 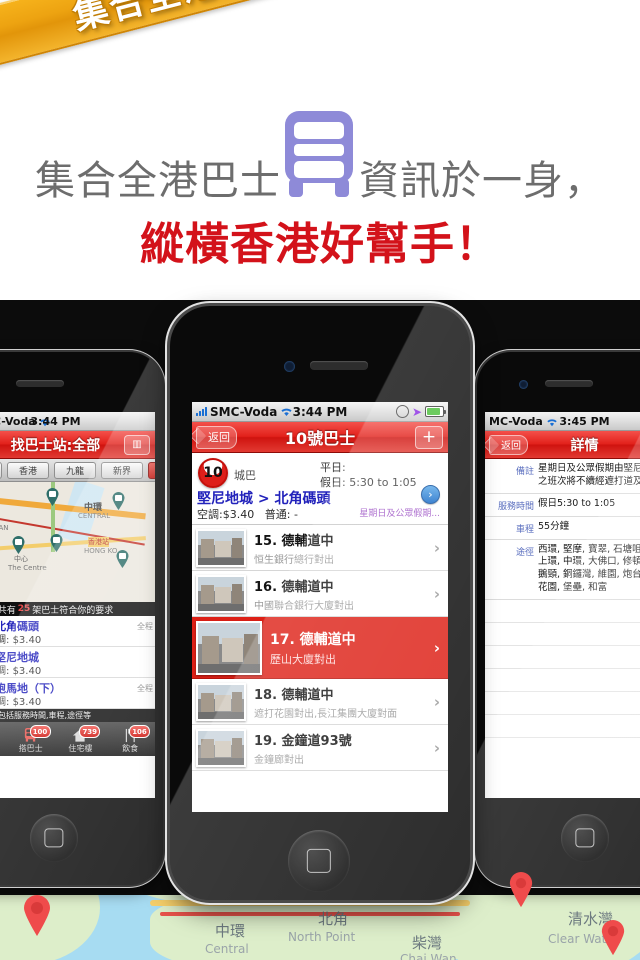 I want to click on list-item: 15. 德輔道中 恒生銀行總行對出 ›, so click(x=320, y=548).